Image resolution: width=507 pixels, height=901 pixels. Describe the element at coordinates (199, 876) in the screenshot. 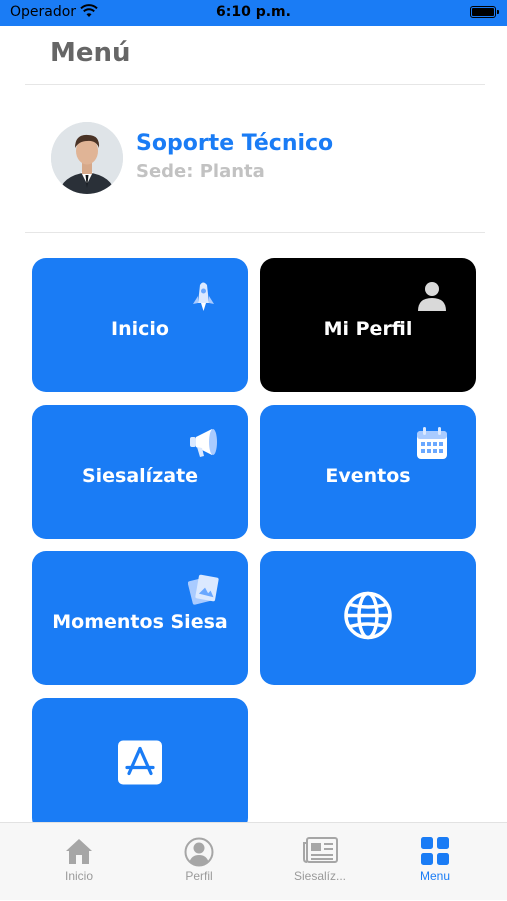

I see `tab-perfil-label: Perfil` at that location.